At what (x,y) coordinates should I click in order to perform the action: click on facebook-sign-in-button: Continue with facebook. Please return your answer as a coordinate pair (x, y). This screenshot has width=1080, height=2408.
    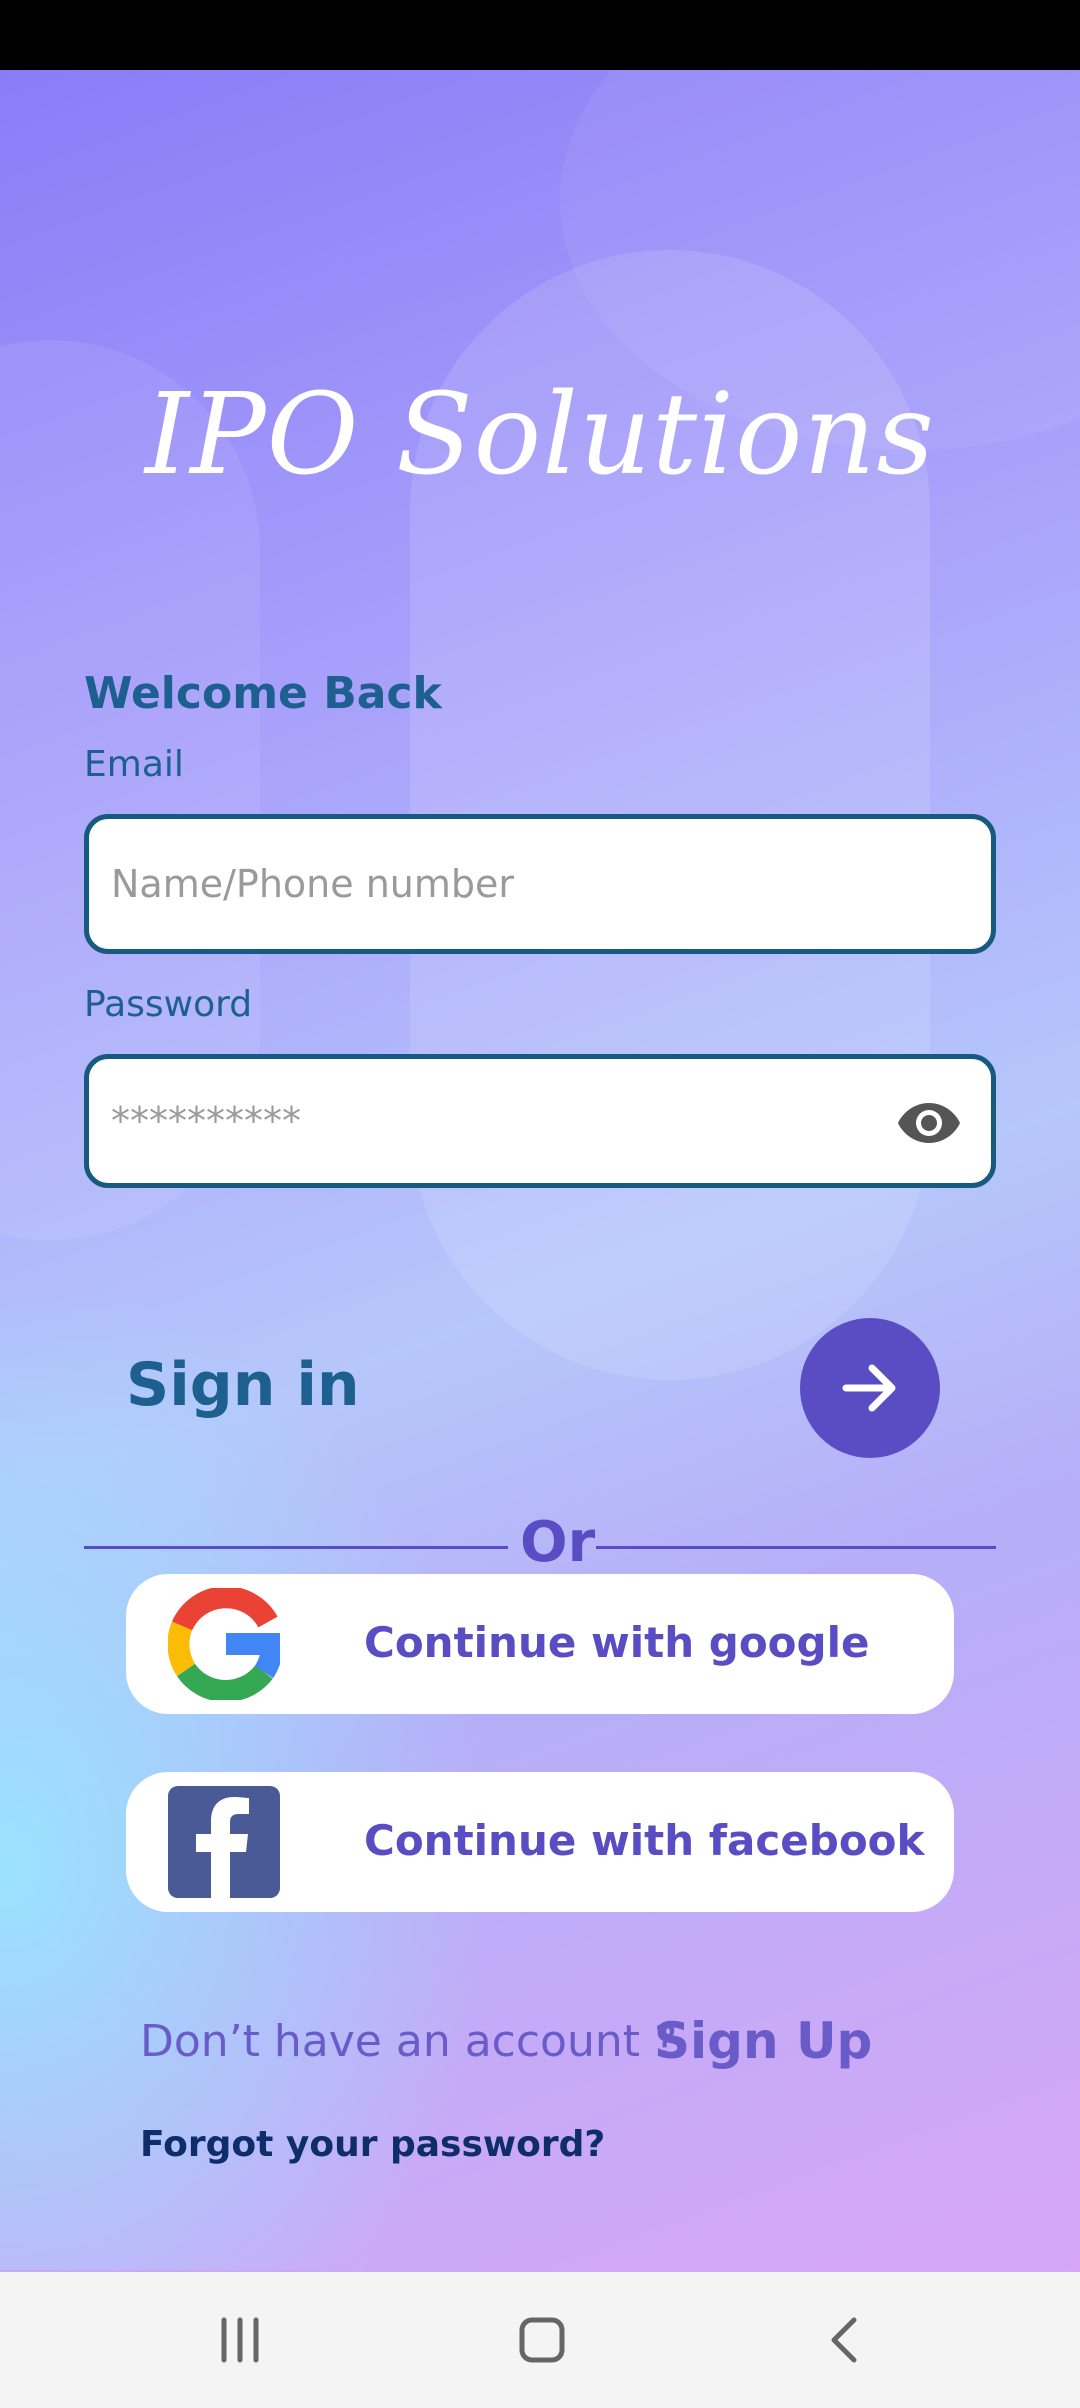
    Looking at the image, I should click on (540, 1842).